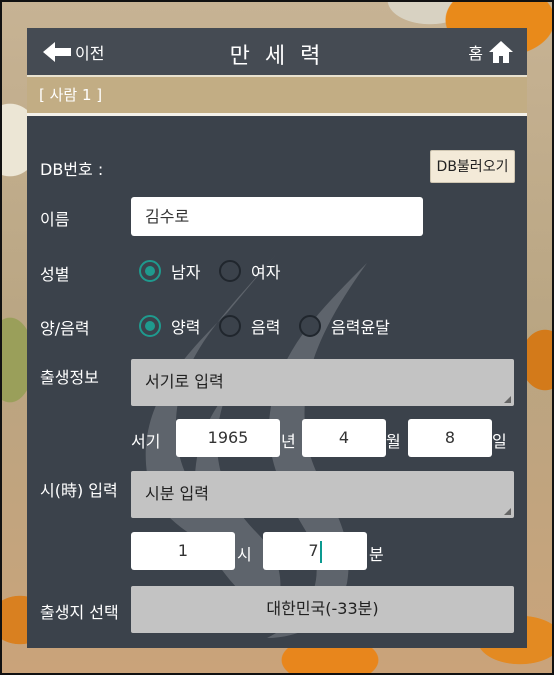 The image size is (554, 675). I want to click on gender-male-label: 남자, so click(186, 272).